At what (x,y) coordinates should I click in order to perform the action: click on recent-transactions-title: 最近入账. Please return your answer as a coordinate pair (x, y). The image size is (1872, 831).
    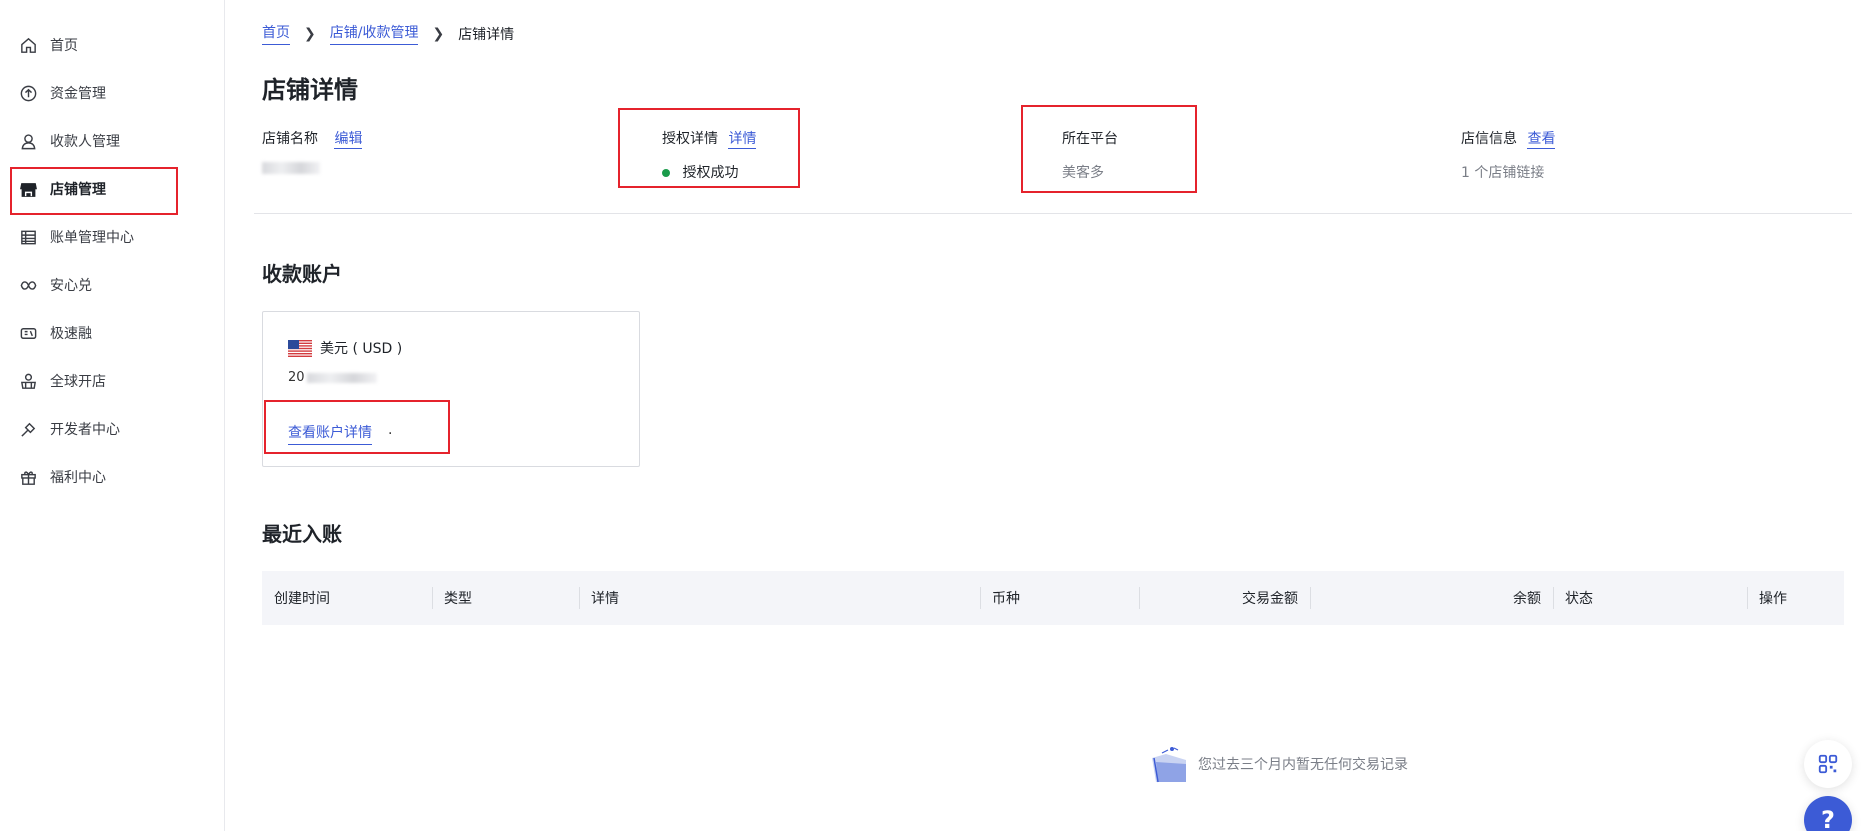
    Looking at the image, I should click on (302, 534).